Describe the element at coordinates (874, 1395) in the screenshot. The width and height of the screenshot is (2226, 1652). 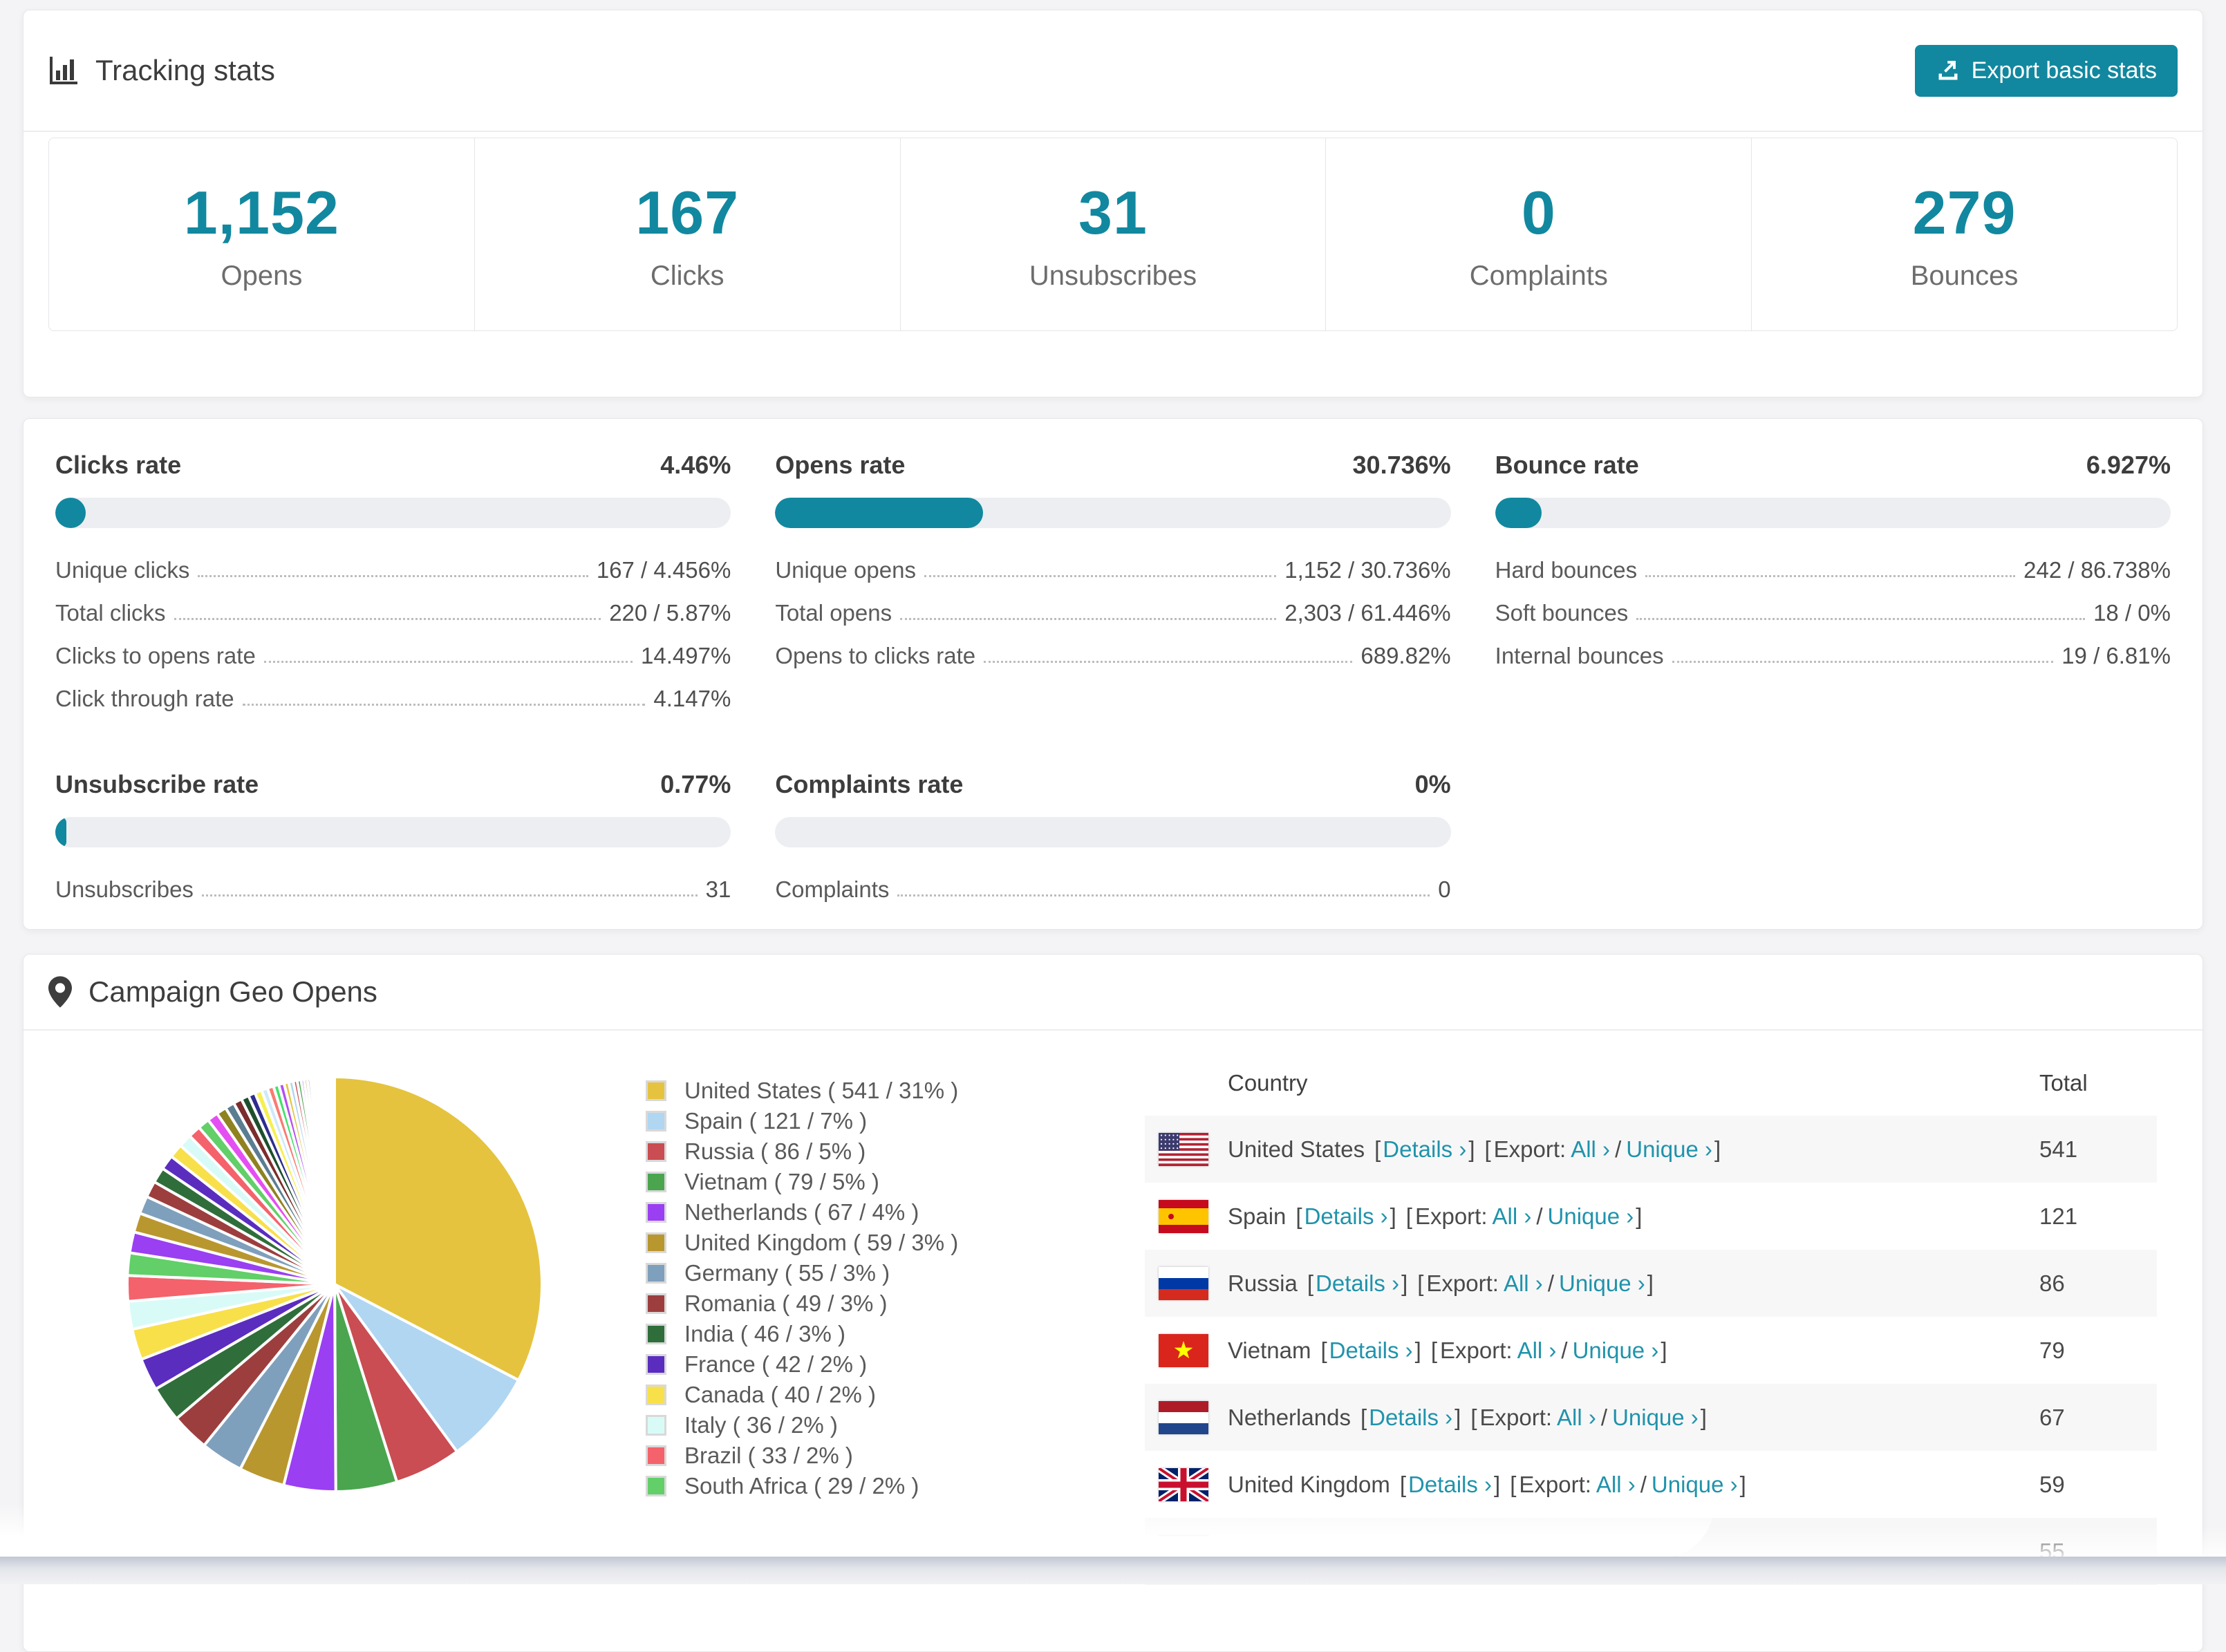
I see `legend-item-canada: Canada ( 40 / 2% )` at that location.